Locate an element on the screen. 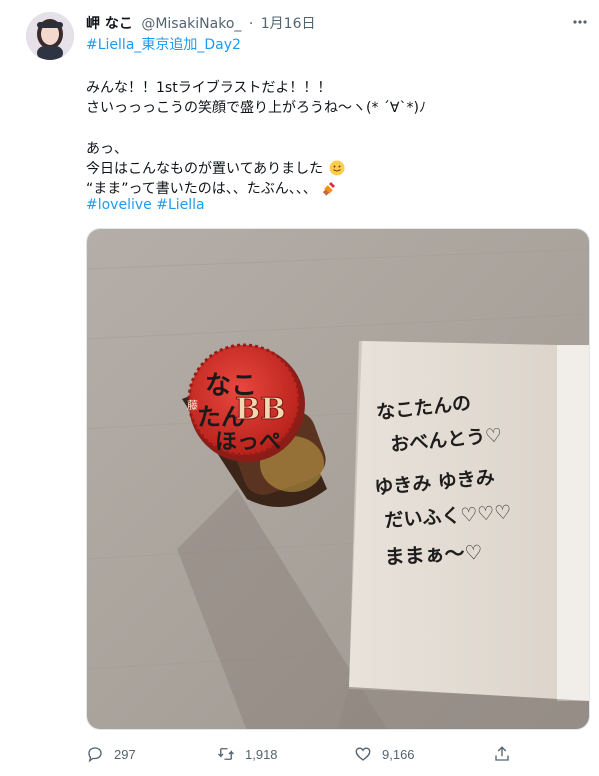 This screenshot has height=776, width=599. reply-count: 297 is located at coordinates (125, 754).